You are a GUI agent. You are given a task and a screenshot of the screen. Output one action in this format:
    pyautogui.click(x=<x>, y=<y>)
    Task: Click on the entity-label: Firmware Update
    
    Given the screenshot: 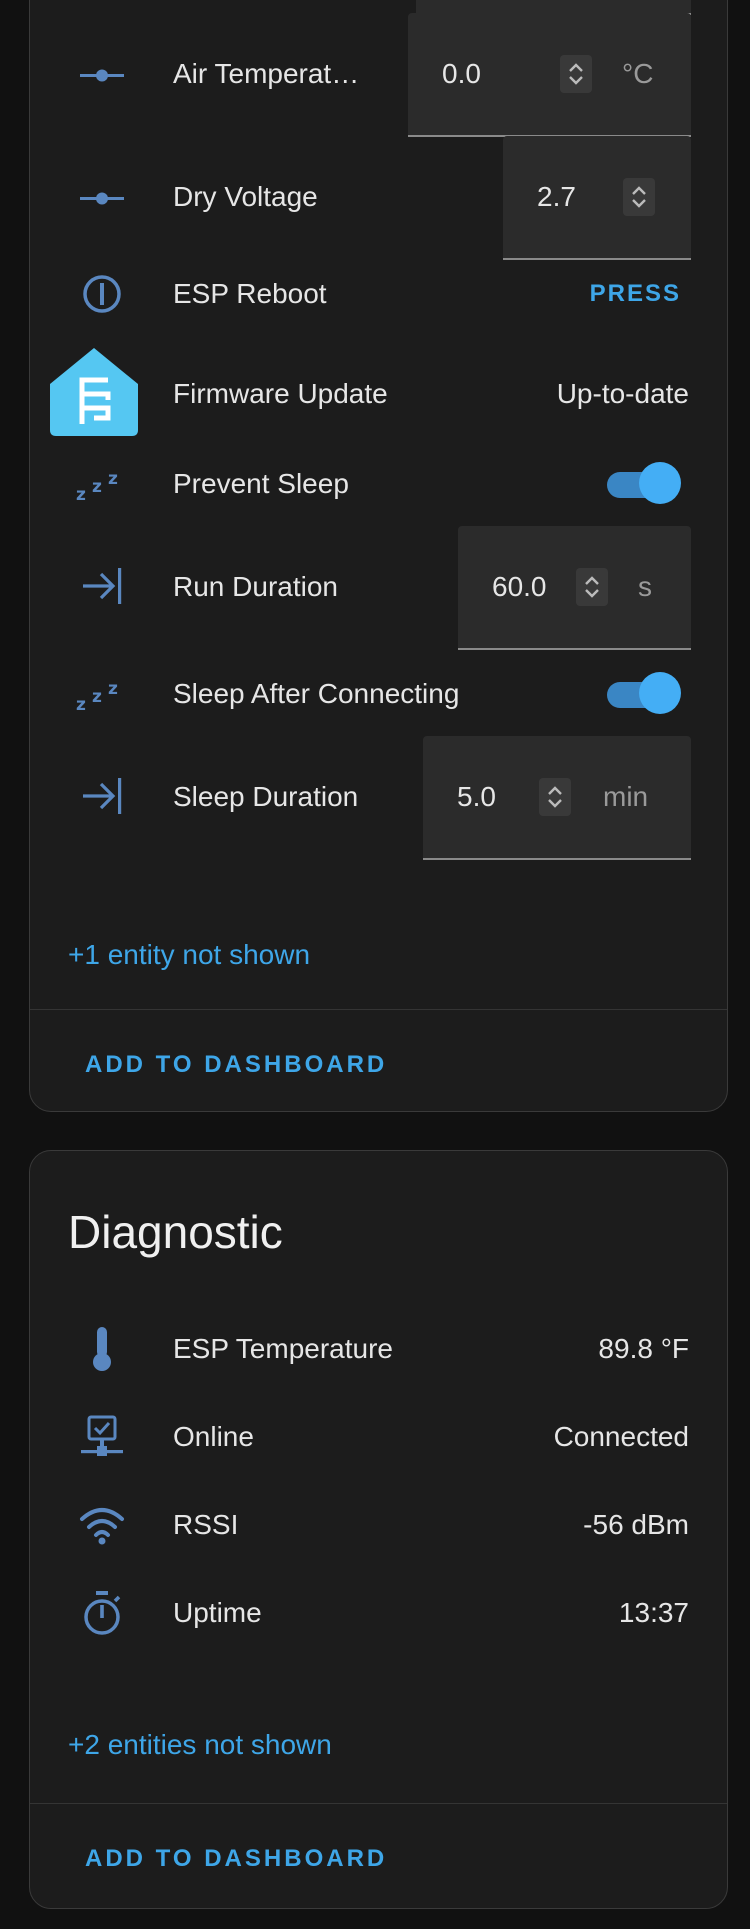 What is the action you would take?
    pyautogui.click(x=280, y=393)
    